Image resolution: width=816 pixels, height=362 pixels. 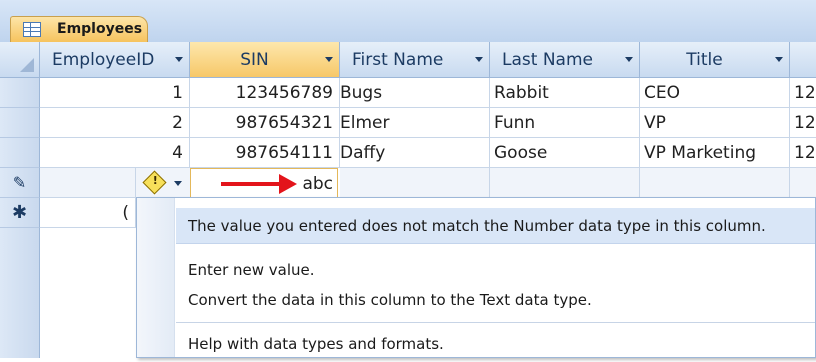 I want to click on column-header-label: Title, so click(x=704, y=60).